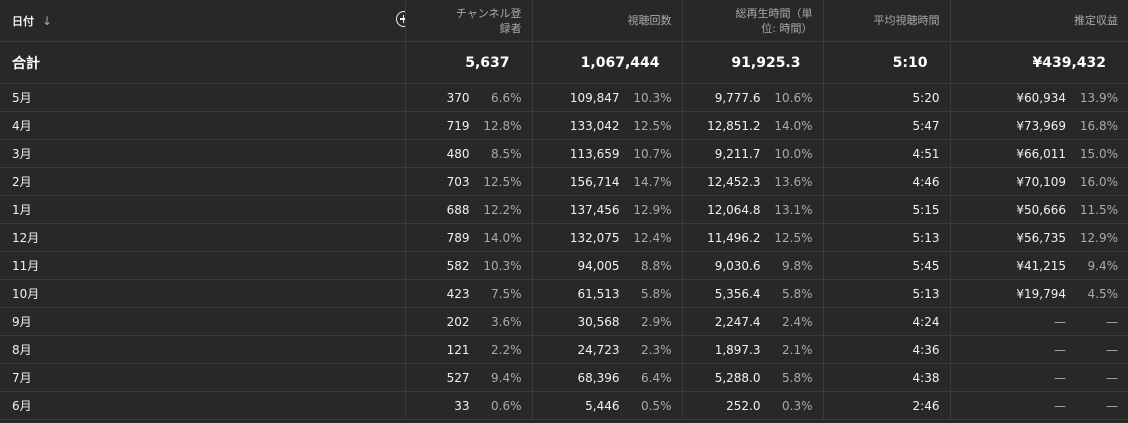 The width and height of the screenshot is (1128, 423). Describe the element at coordinates (1041, 125) in the screenshot. I see `revenue-value: ¥73,969` at that location.